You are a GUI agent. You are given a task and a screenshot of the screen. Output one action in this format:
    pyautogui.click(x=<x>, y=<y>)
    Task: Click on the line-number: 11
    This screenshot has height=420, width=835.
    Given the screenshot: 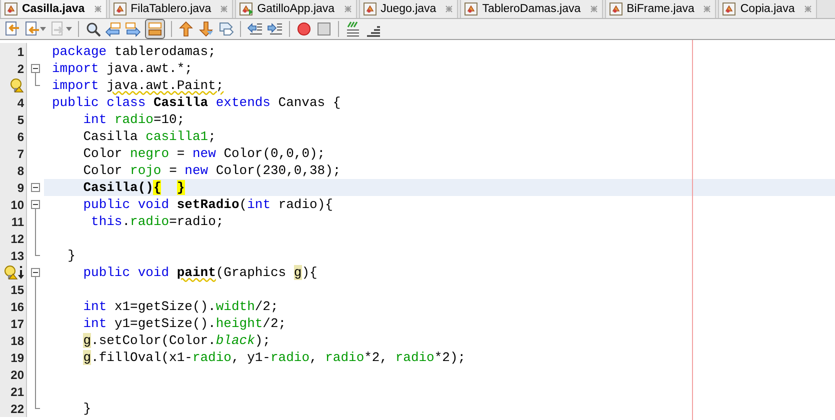 What is the action you would take?
    pyautogui.click(x=17, y=221)
    